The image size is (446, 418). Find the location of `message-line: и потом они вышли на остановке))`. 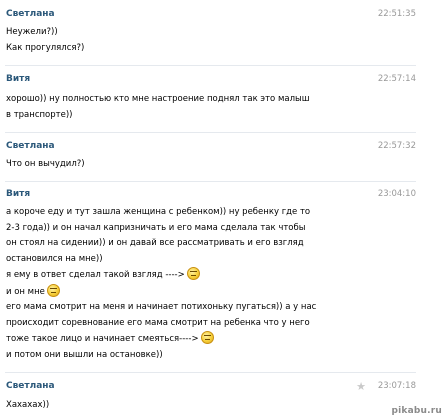

message-line: и потом они вышли на остановке)) is located at coordinates (84, 354).